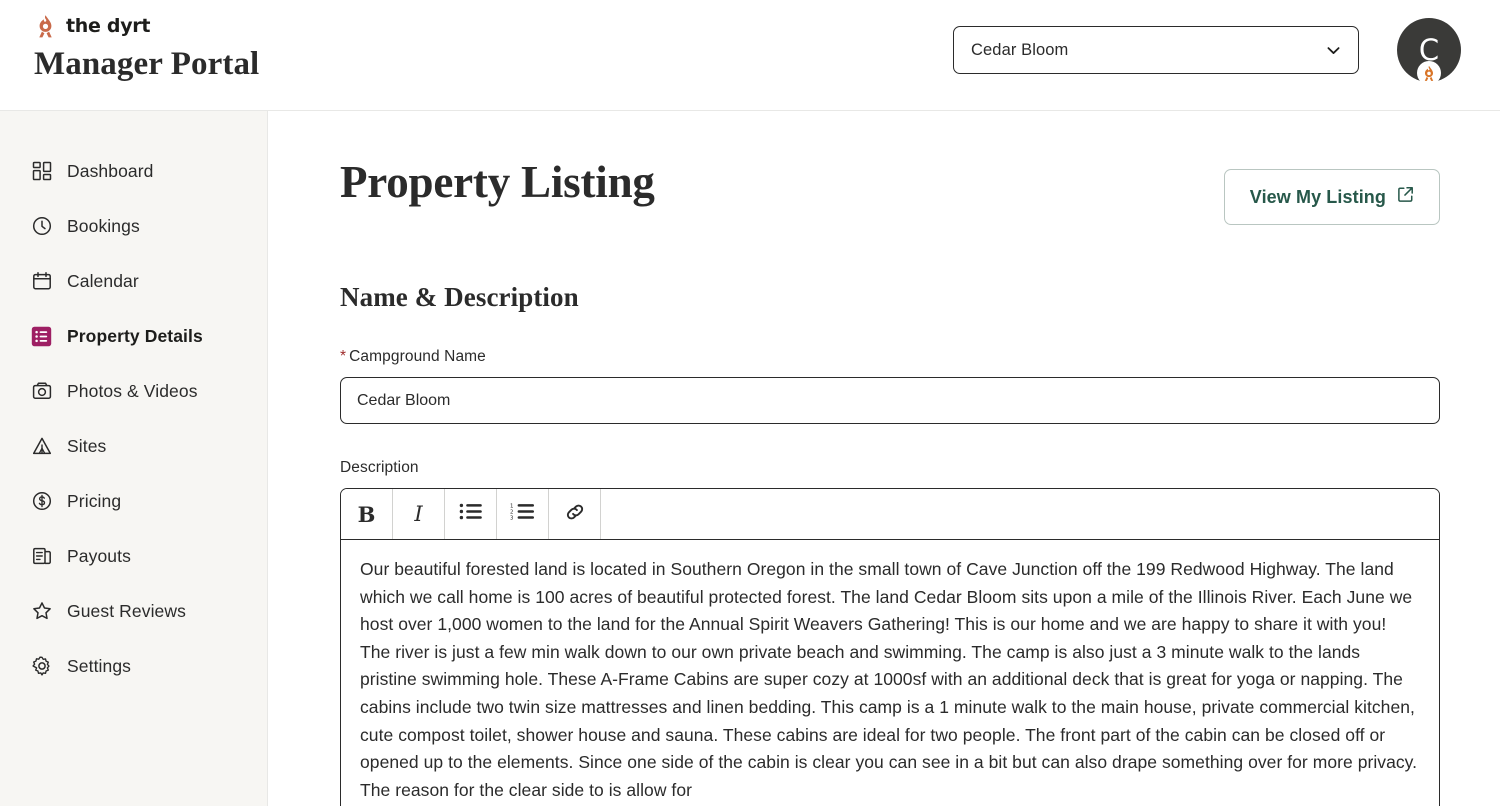 The width and height of the screenshot is (1500, 806). I want to click on svg-text: 1, so click(511, 506).